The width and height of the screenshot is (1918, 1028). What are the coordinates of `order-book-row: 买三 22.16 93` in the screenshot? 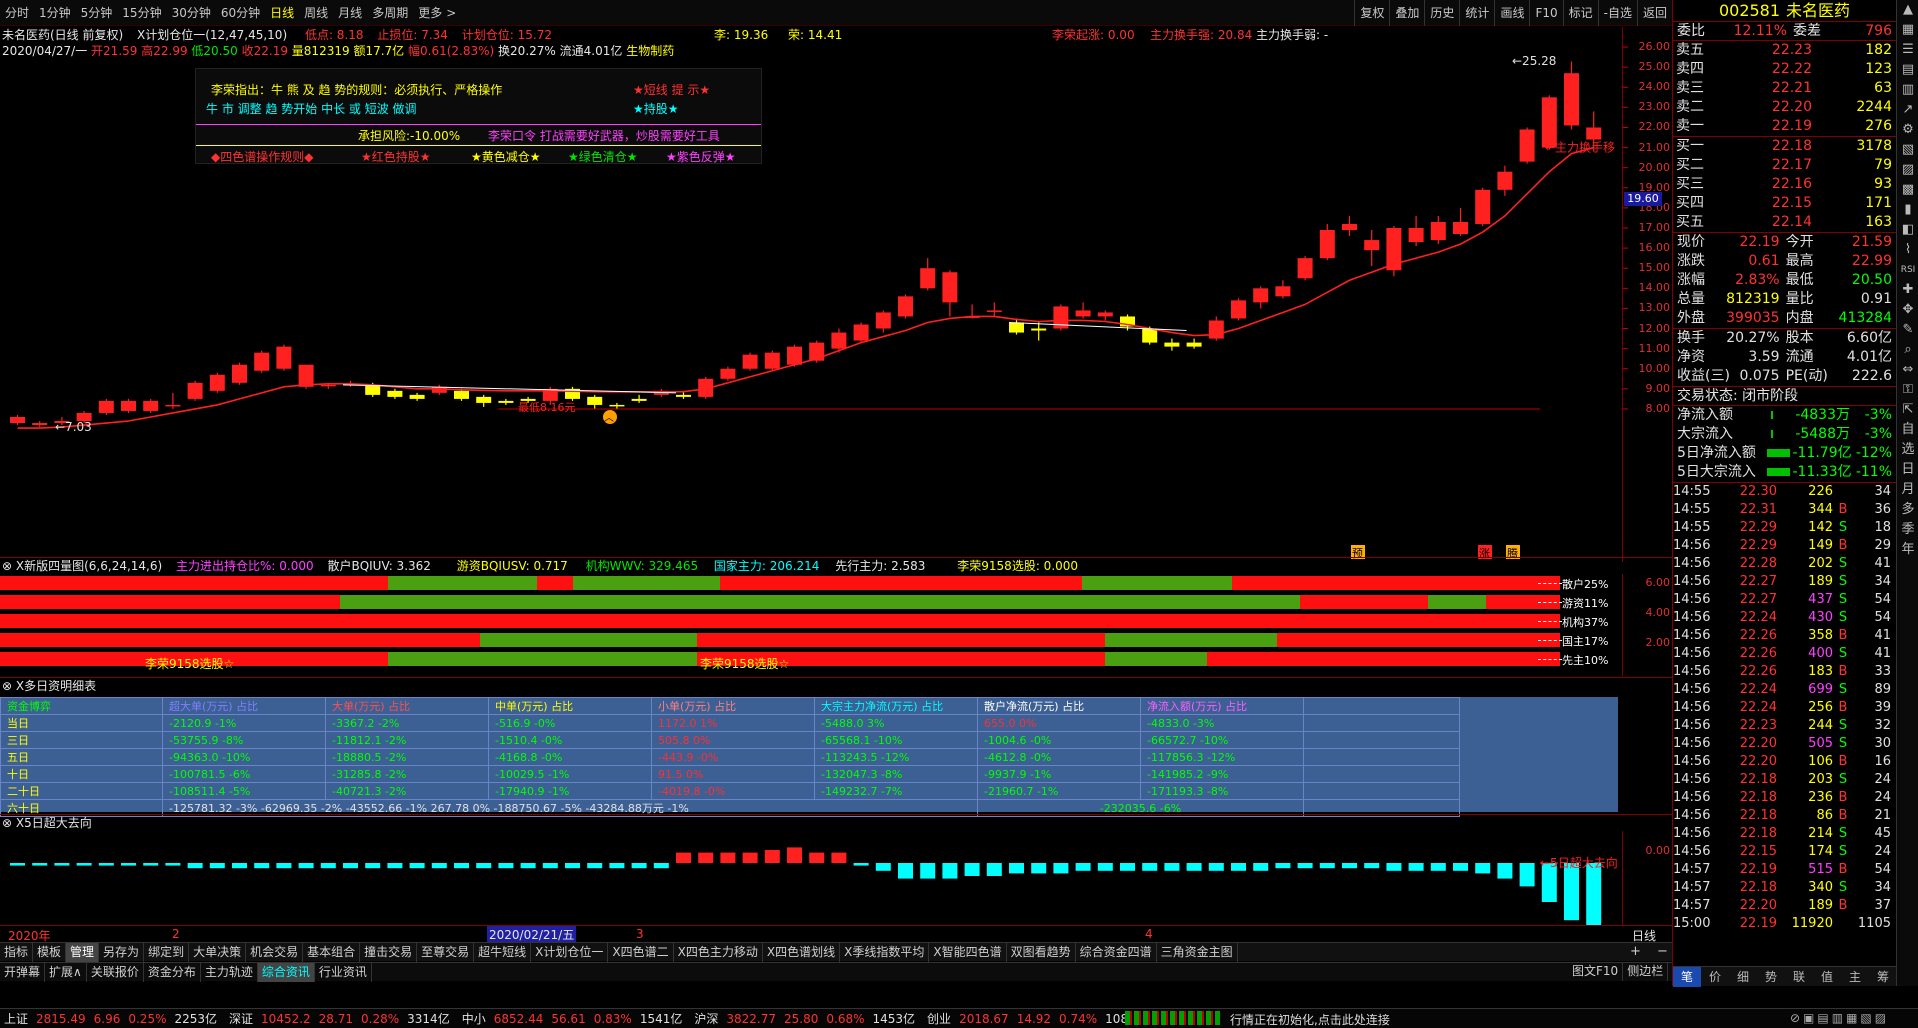 It's located at (1784, 184).